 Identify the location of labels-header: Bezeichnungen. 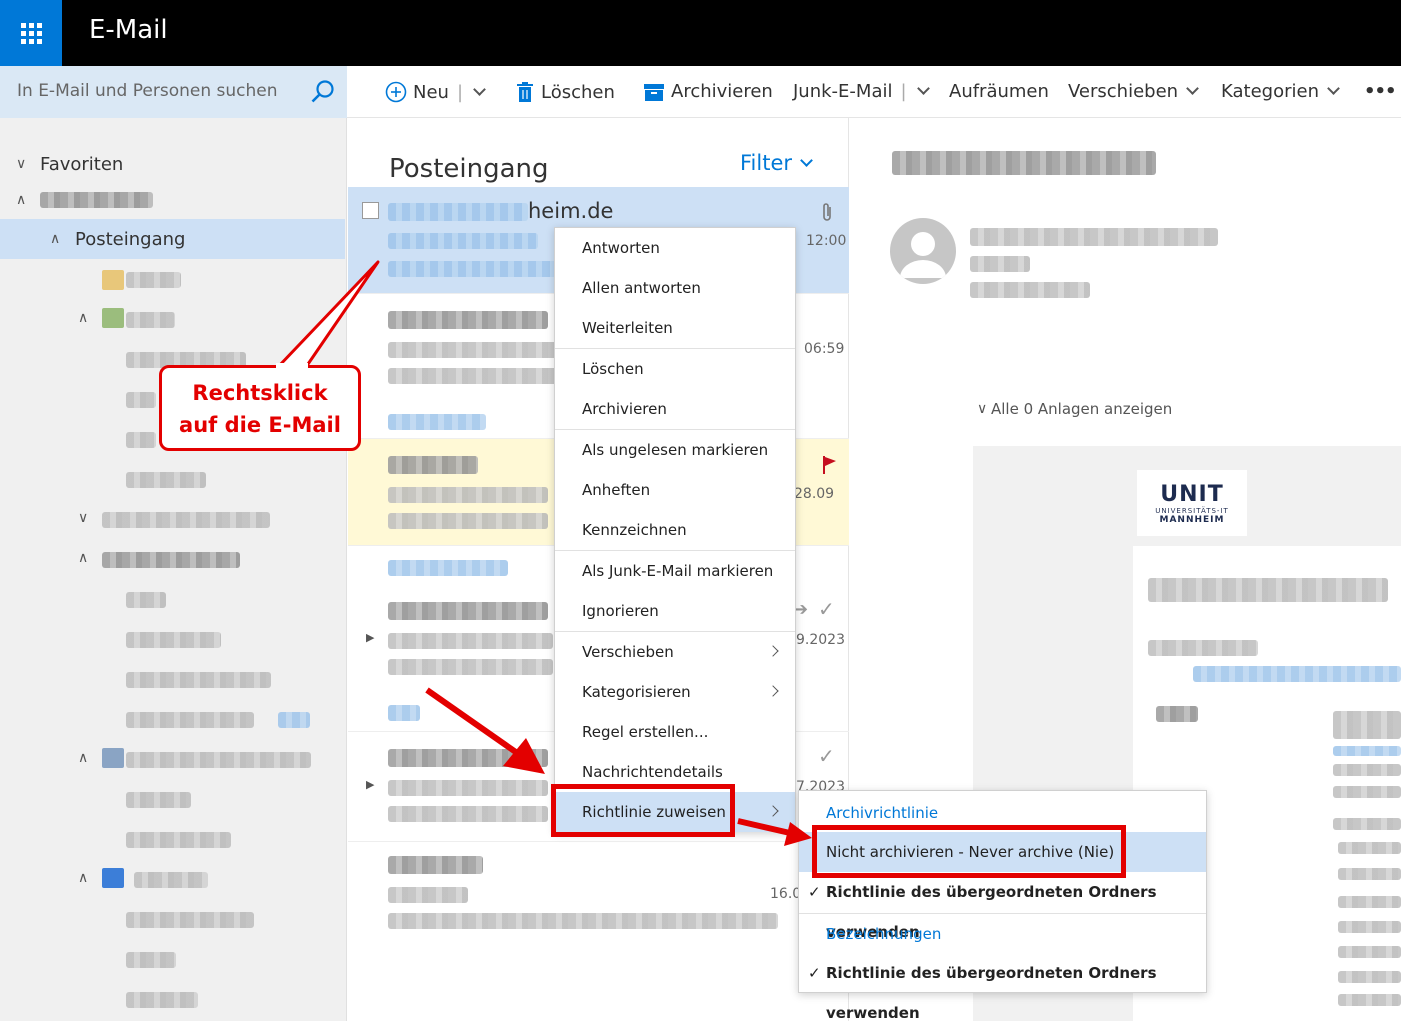
(884, 934).